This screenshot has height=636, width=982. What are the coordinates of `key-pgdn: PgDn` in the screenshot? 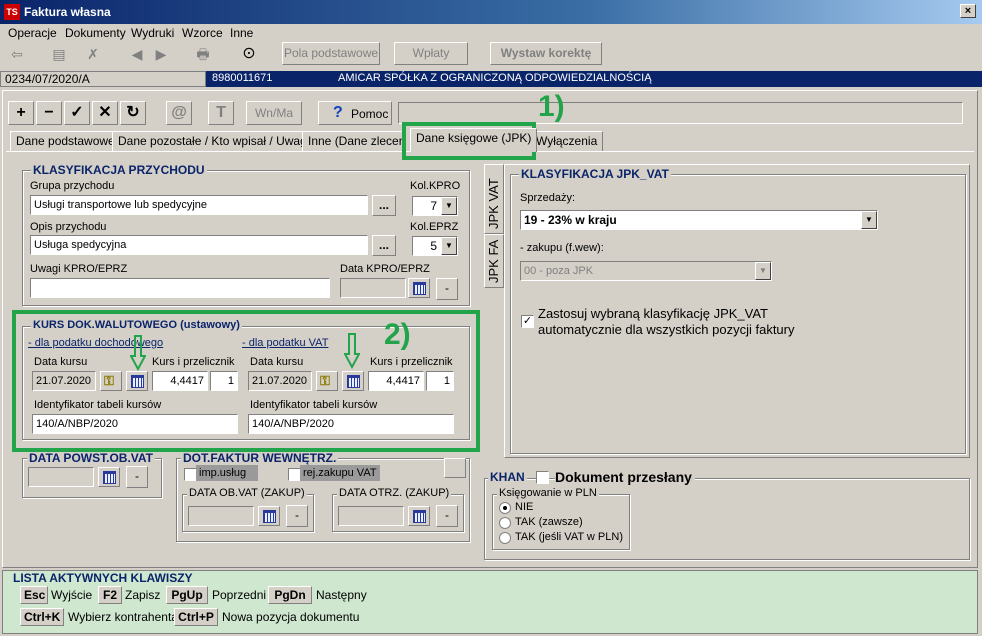 It's located at (290, 595).